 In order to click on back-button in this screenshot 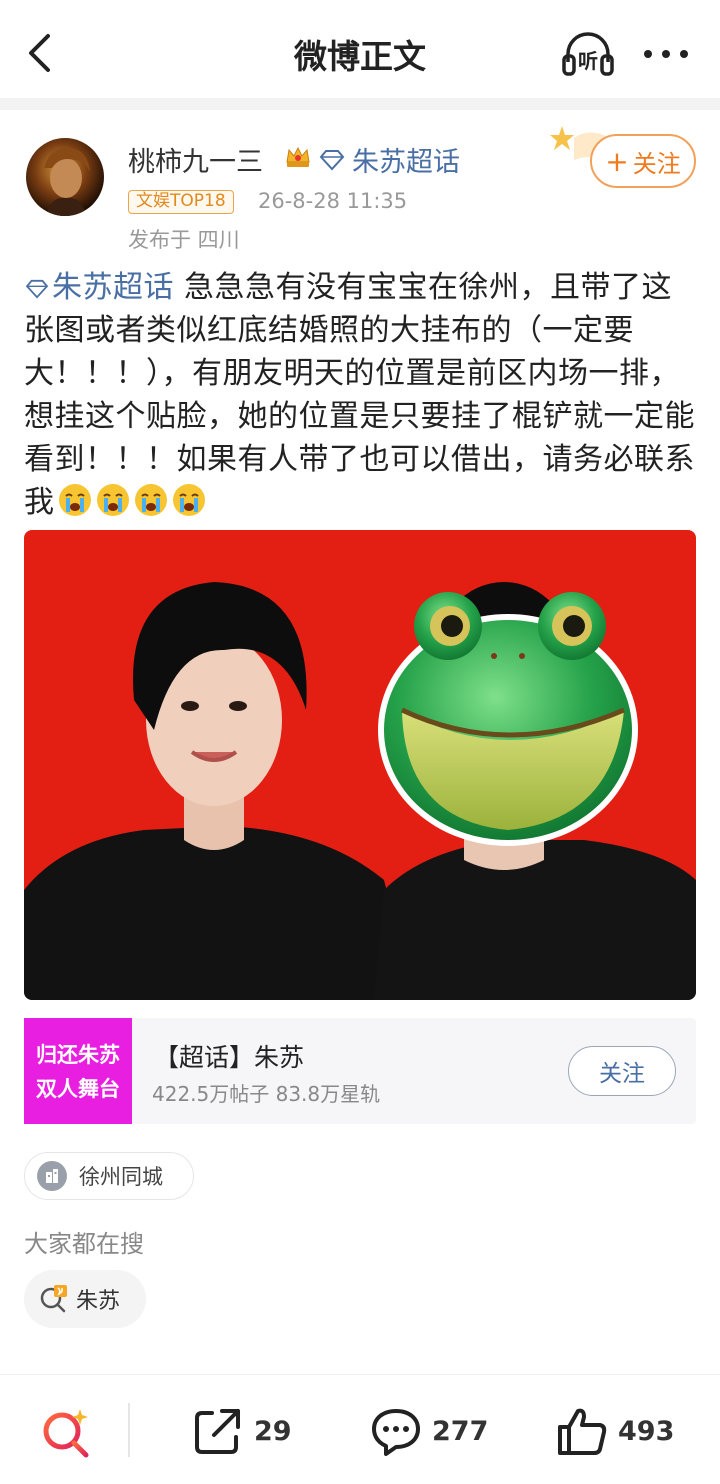, I will do `click(42, 53)`.